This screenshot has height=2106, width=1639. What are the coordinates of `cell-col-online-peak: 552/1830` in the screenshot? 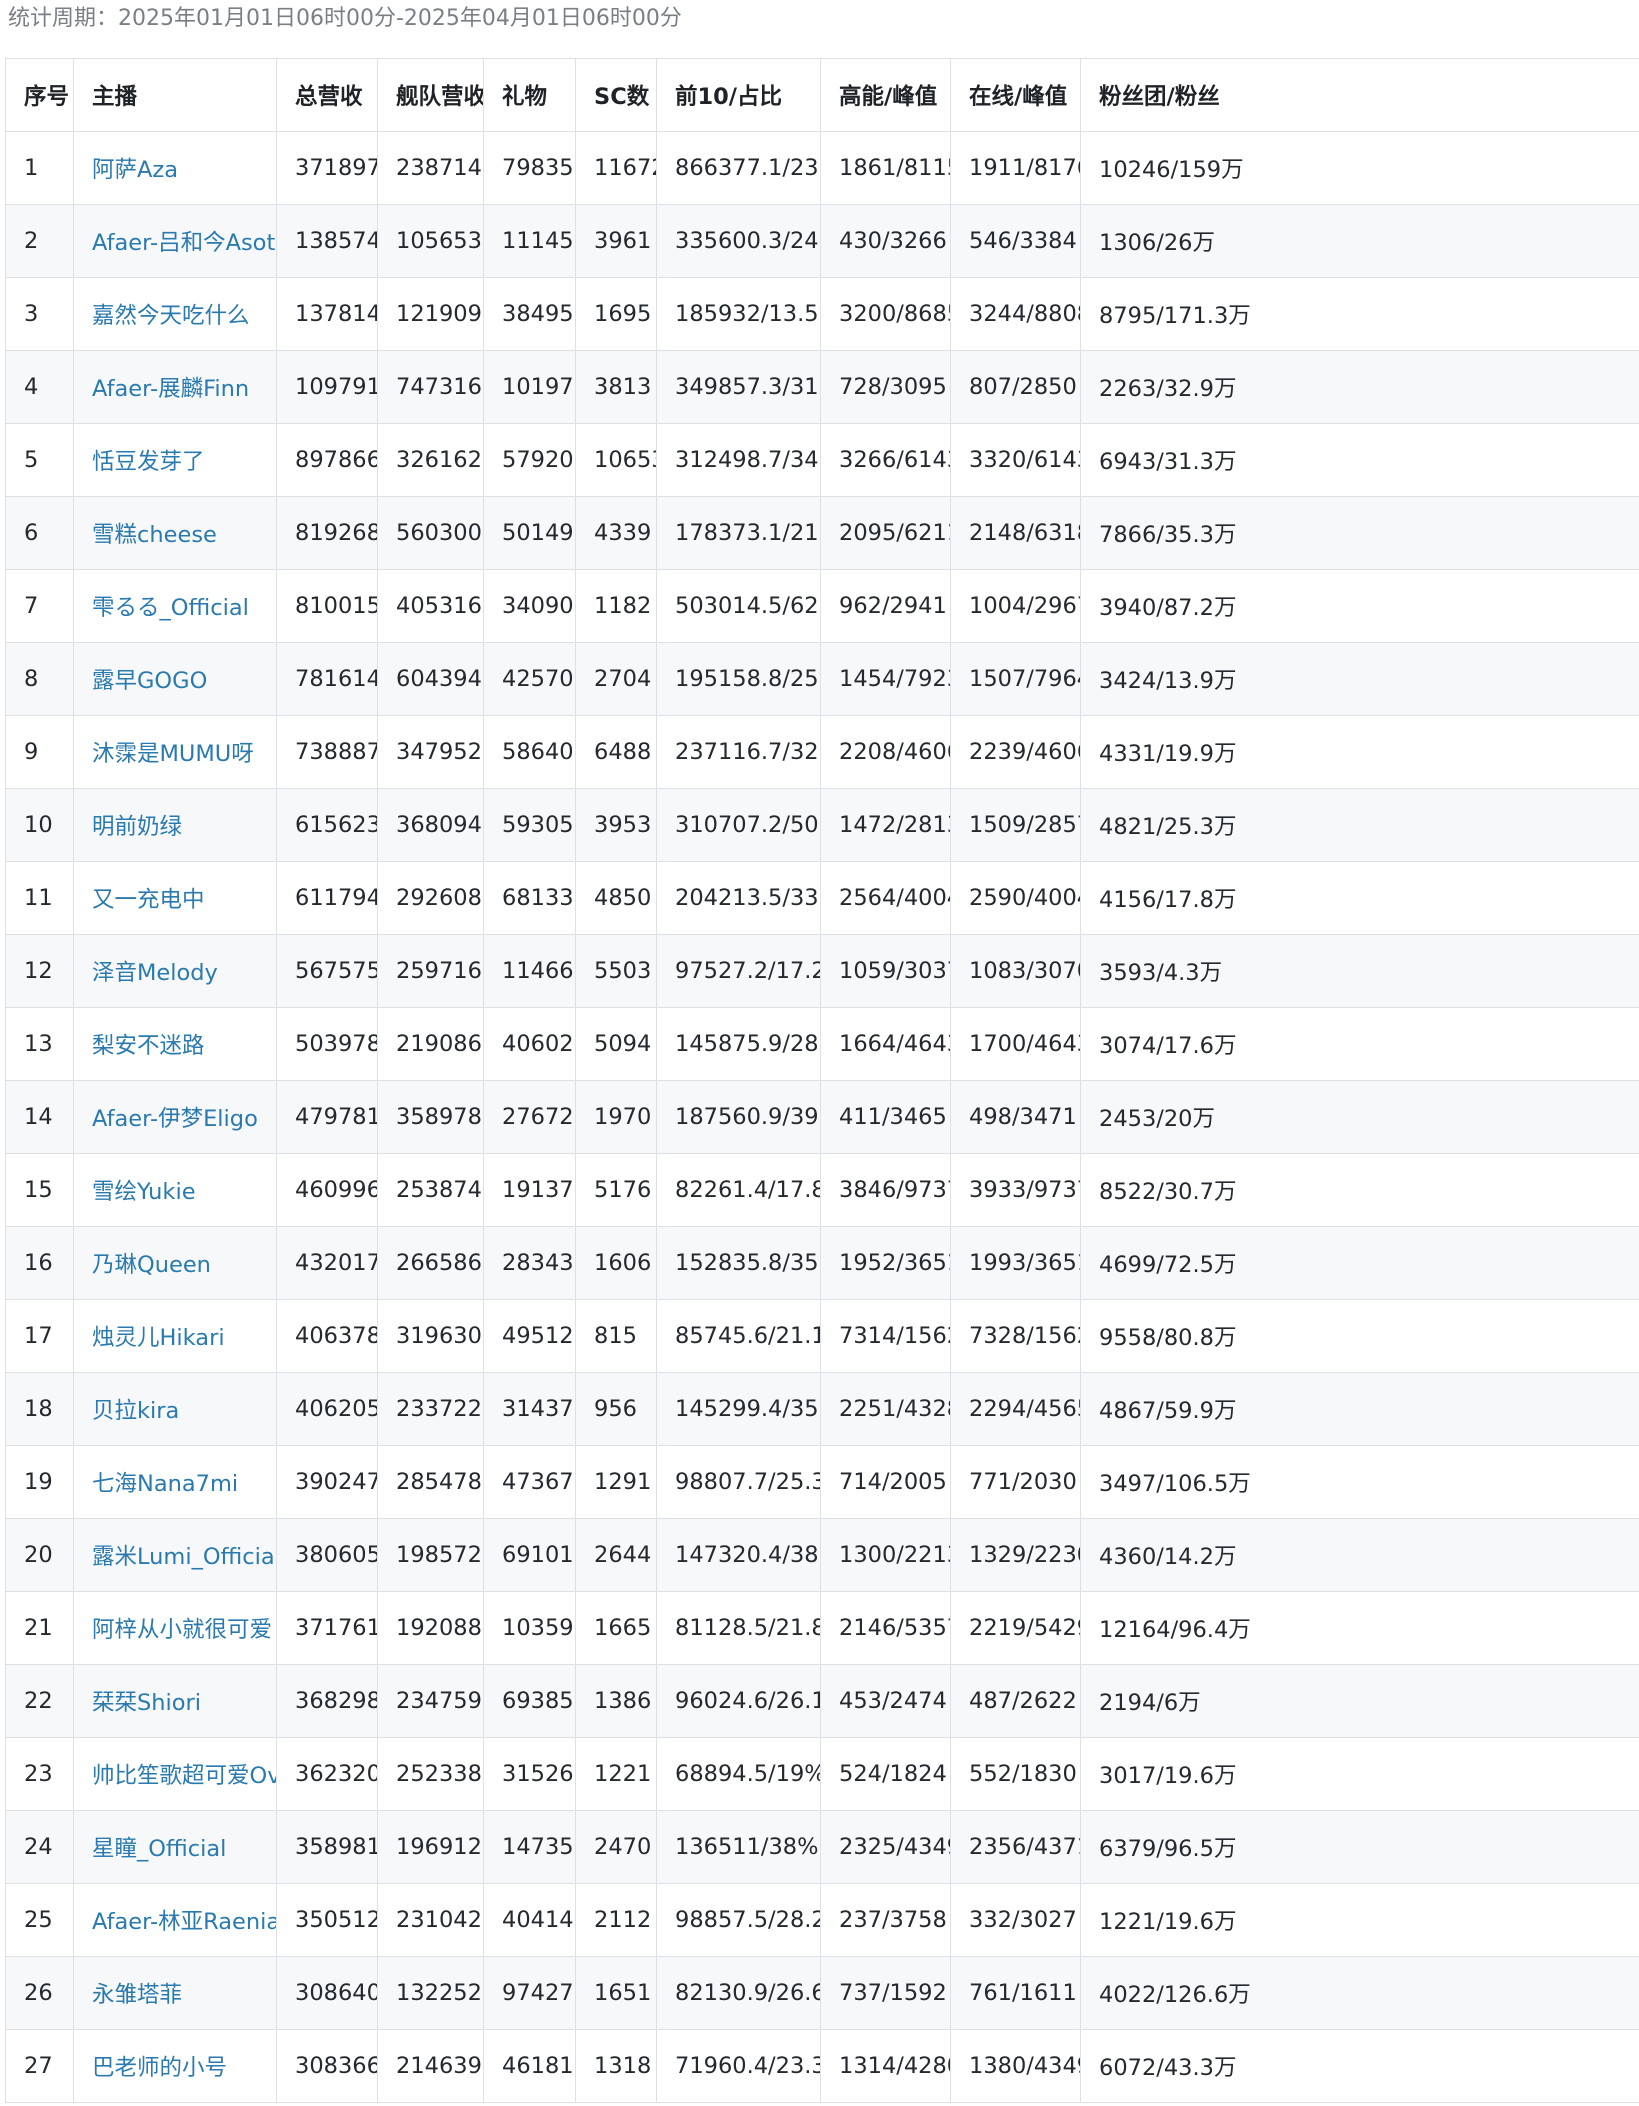 It's located at (1015, 1774).